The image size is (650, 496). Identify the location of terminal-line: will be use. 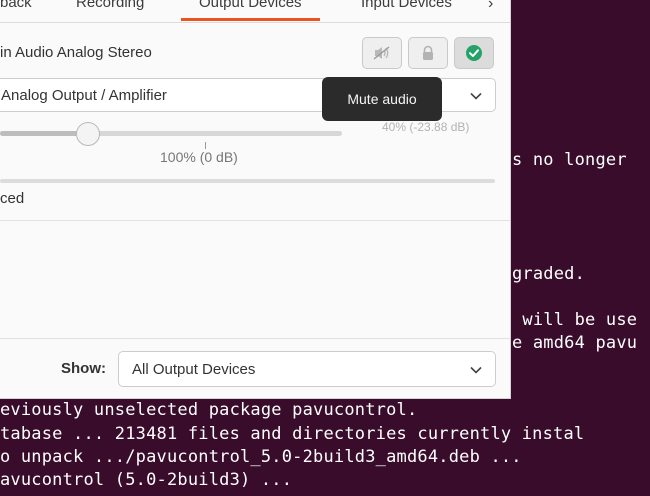
(575, 320).